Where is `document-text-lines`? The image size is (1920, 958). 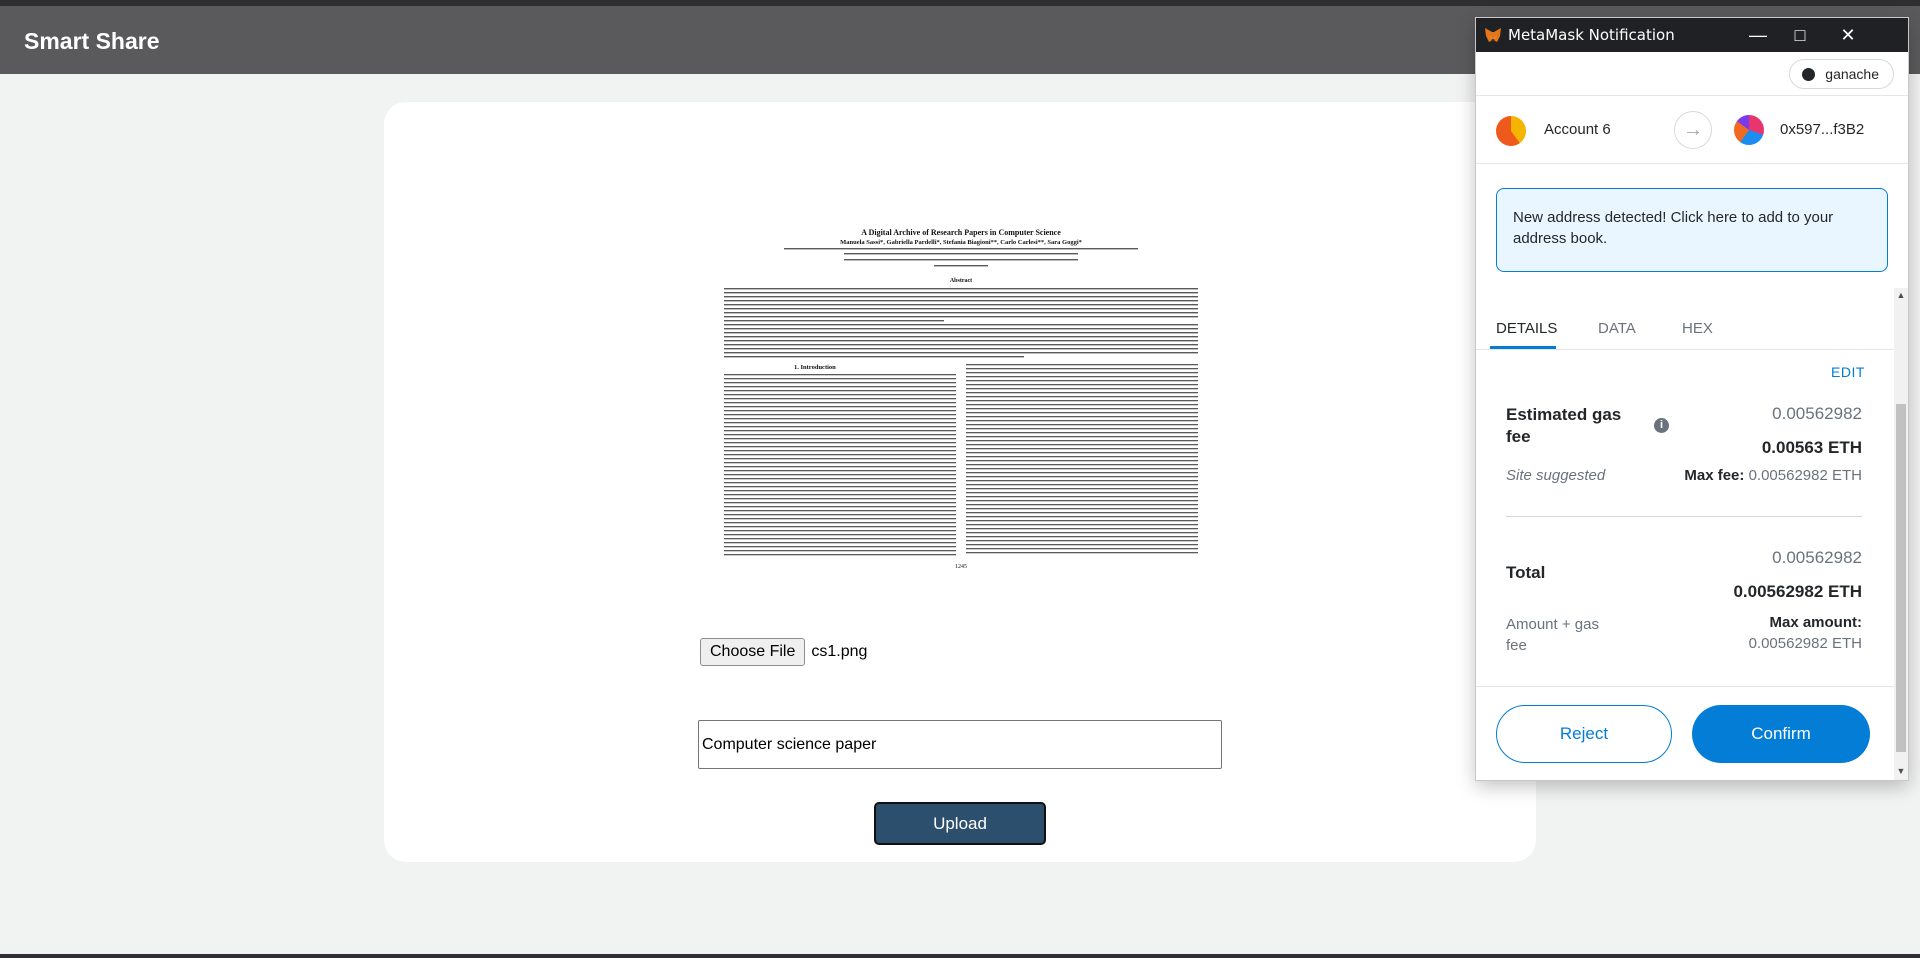 document-text-lines is located at coordinates (961, 402).